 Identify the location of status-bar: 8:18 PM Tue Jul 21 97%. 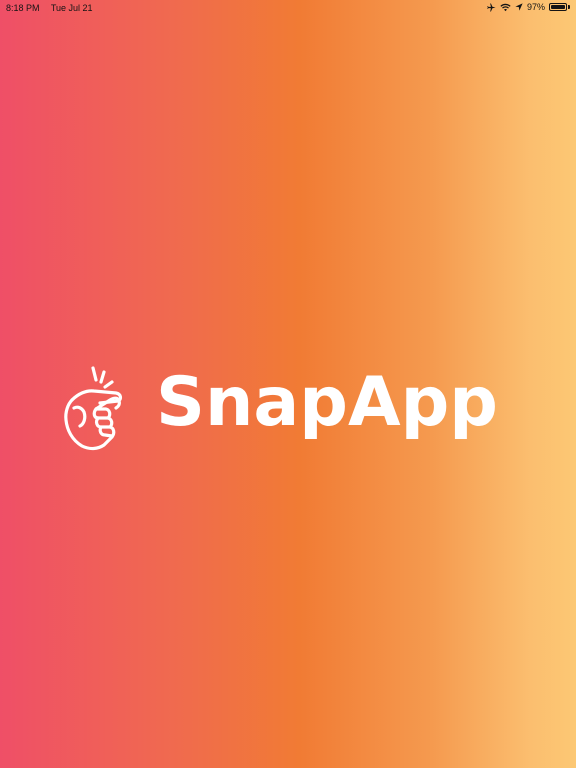
(288, 8).